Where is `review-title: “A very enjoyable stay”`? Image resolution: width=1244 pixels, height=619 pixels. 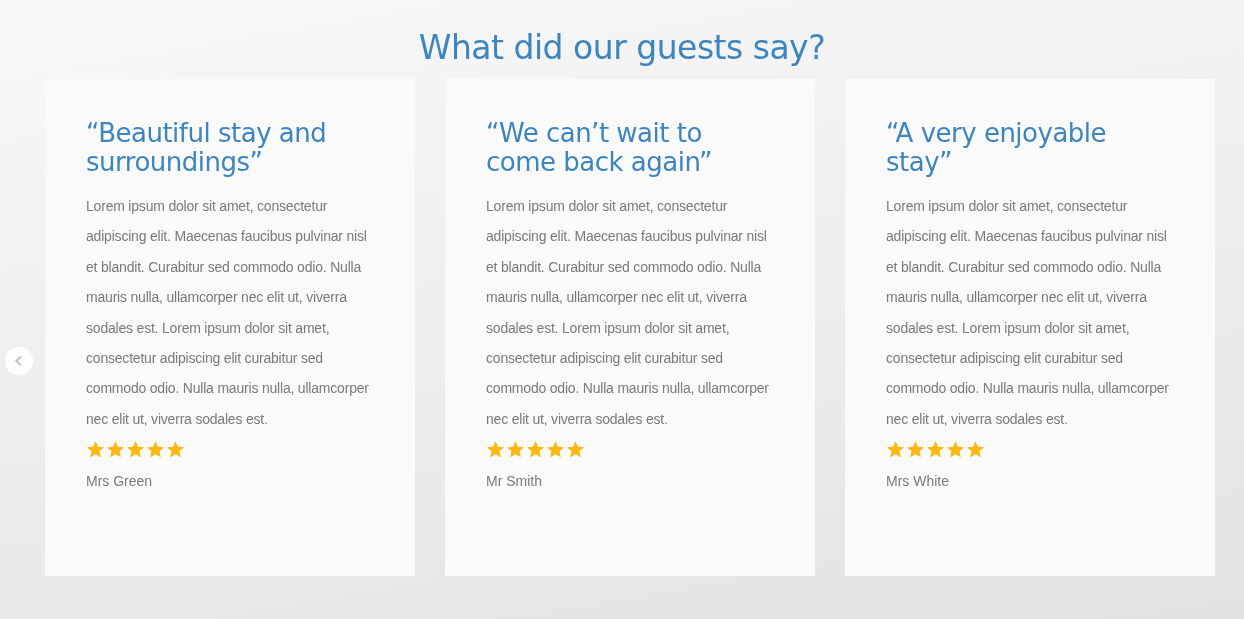
review-title: “A very enjoyable stay” is located at coordinates (997, 148).